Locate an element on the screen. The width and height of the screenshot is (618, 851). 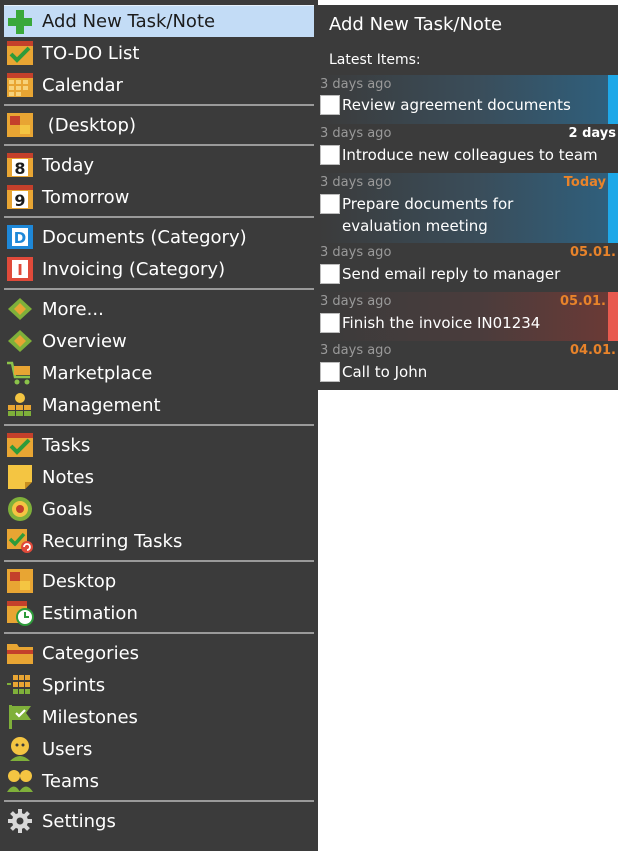
task-due-date: 2 days is located at coordinates (592, 133).